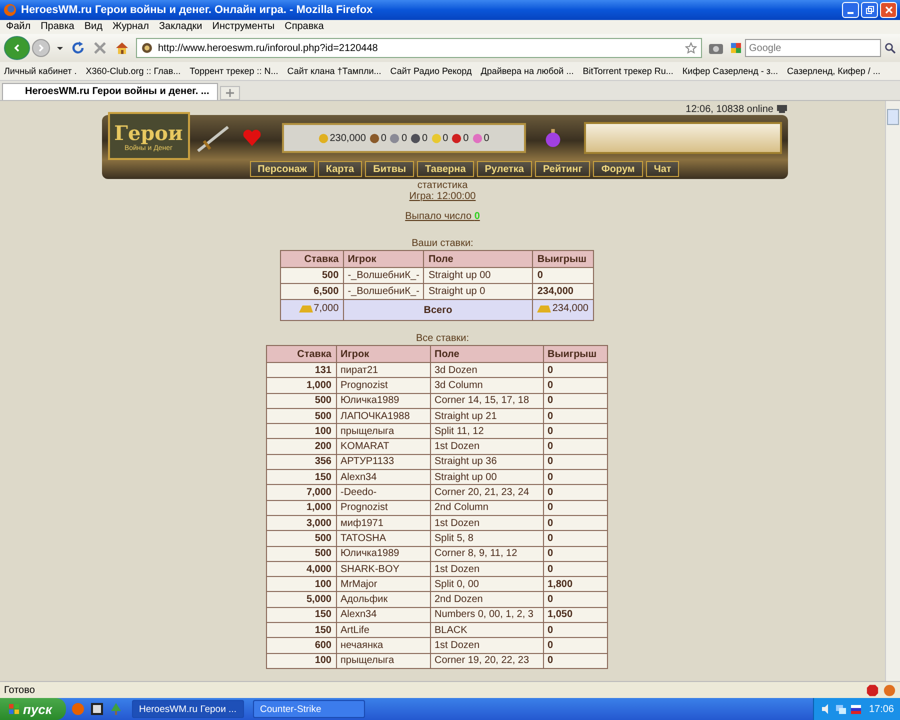  I want to click on status-text: Готово, so click(20, 690).